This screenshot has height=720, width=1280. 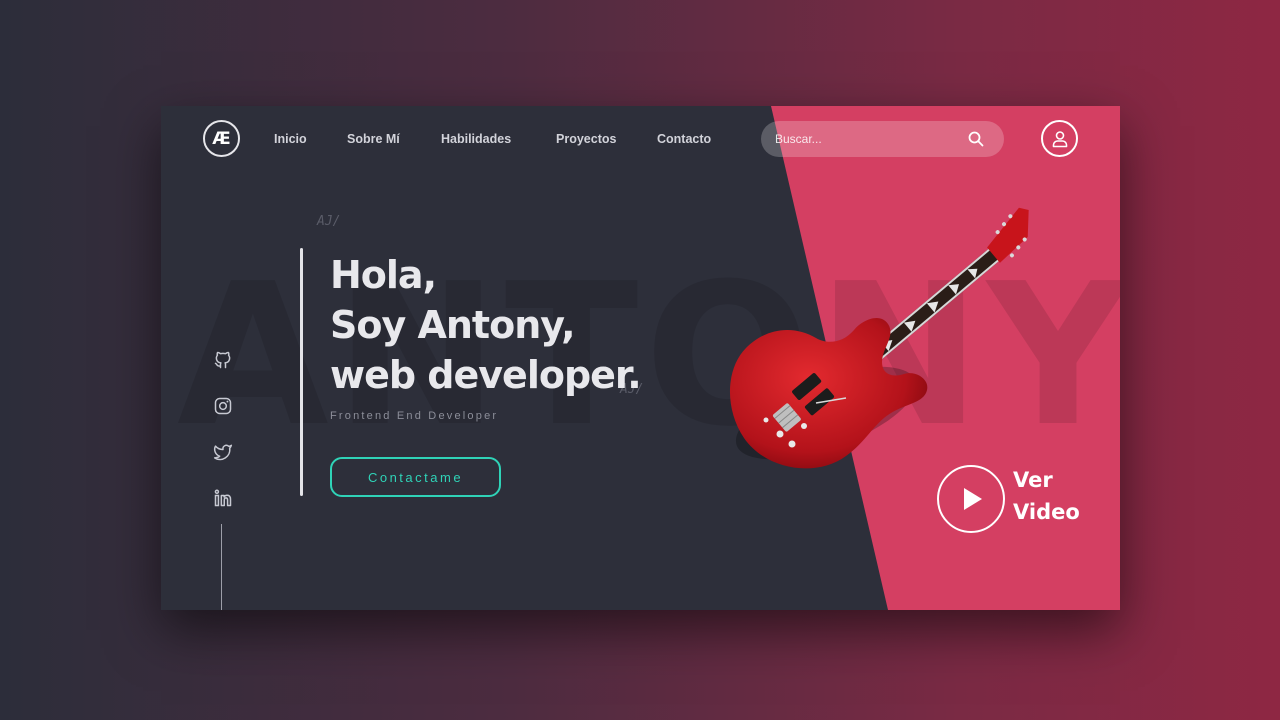 I want to click on instagram-icon, so click(x=223, y=406).